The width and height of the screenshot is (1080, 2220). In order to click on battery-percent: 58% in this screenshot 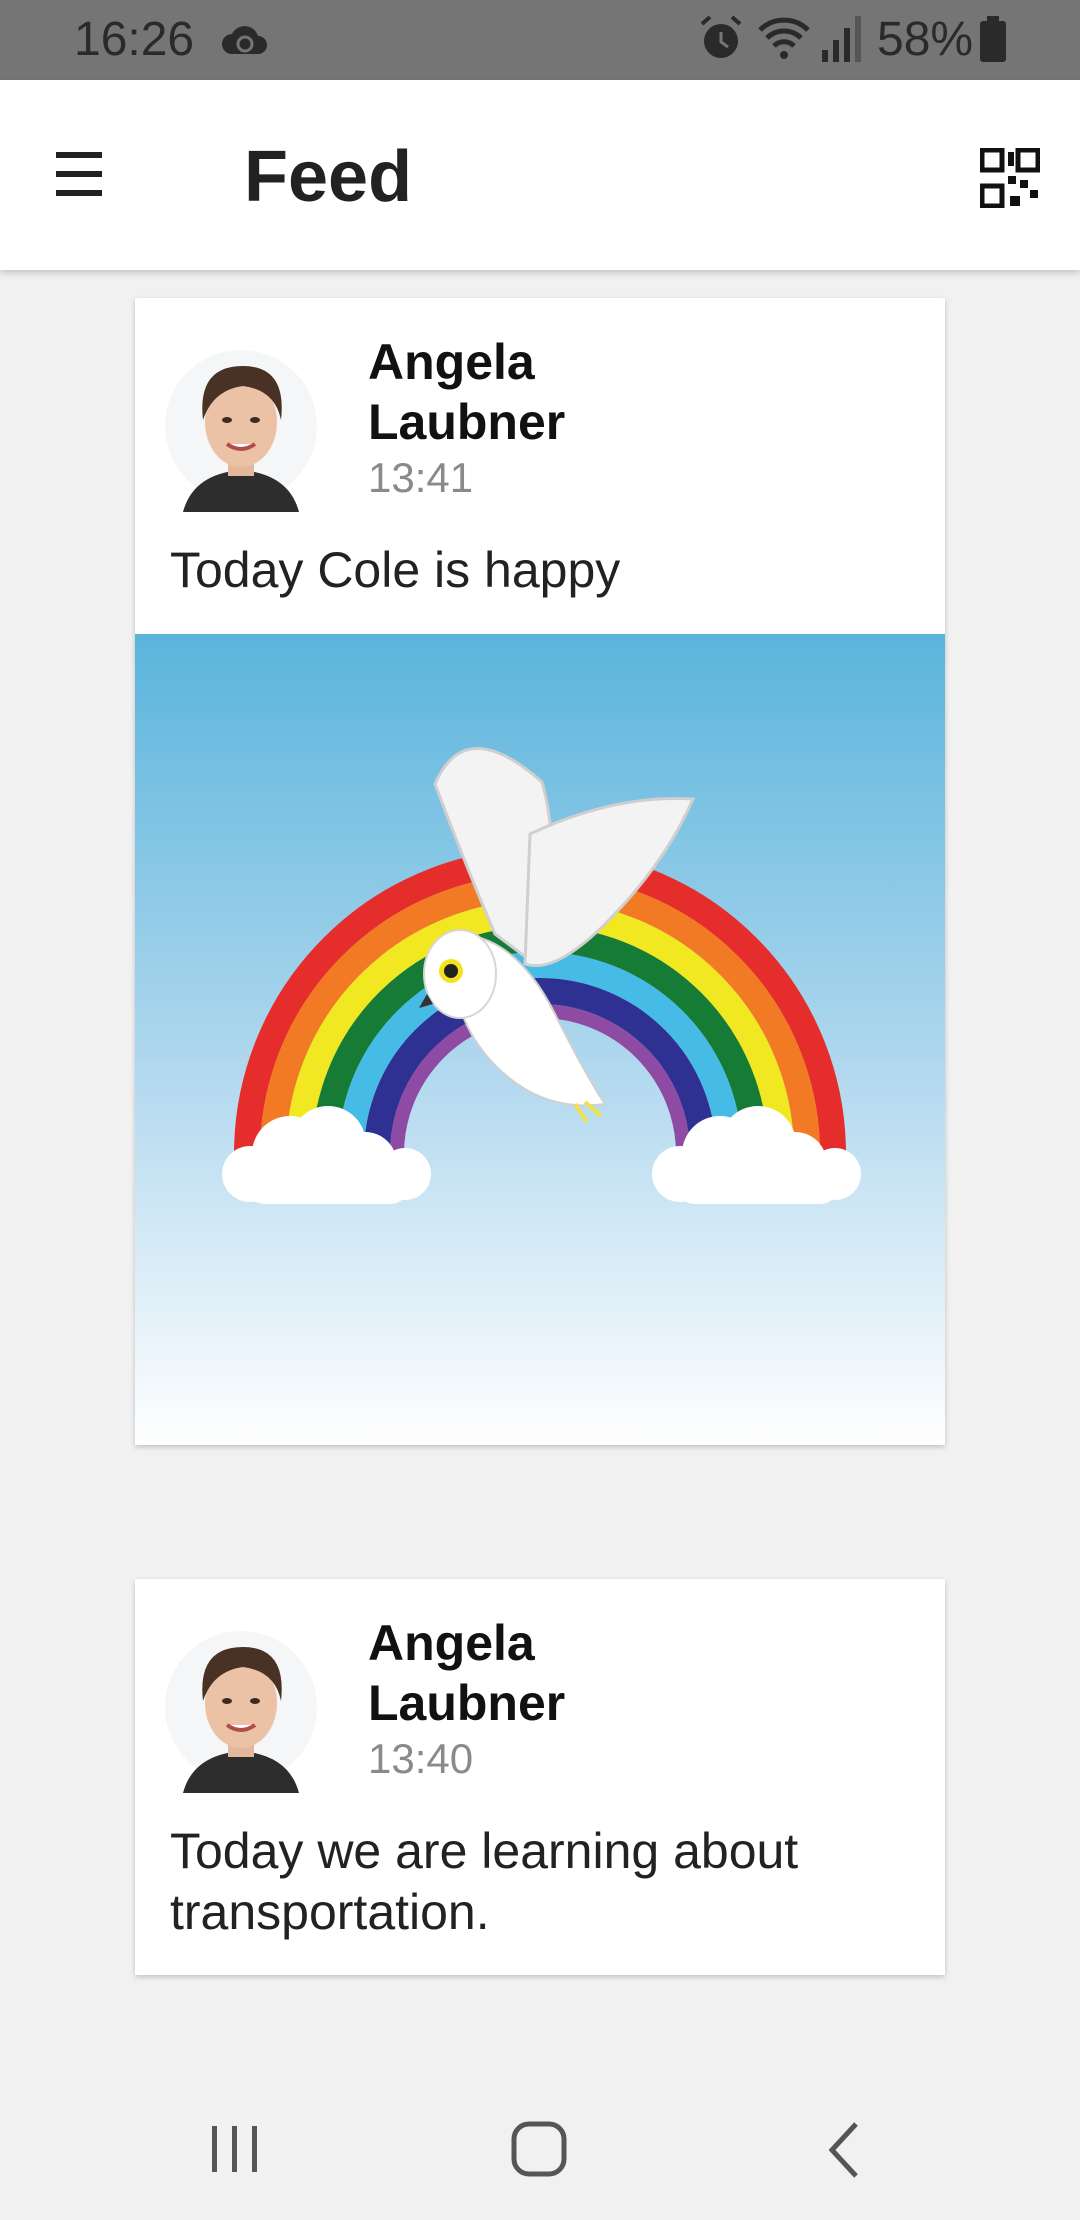, I will do `click(925, 39)`.